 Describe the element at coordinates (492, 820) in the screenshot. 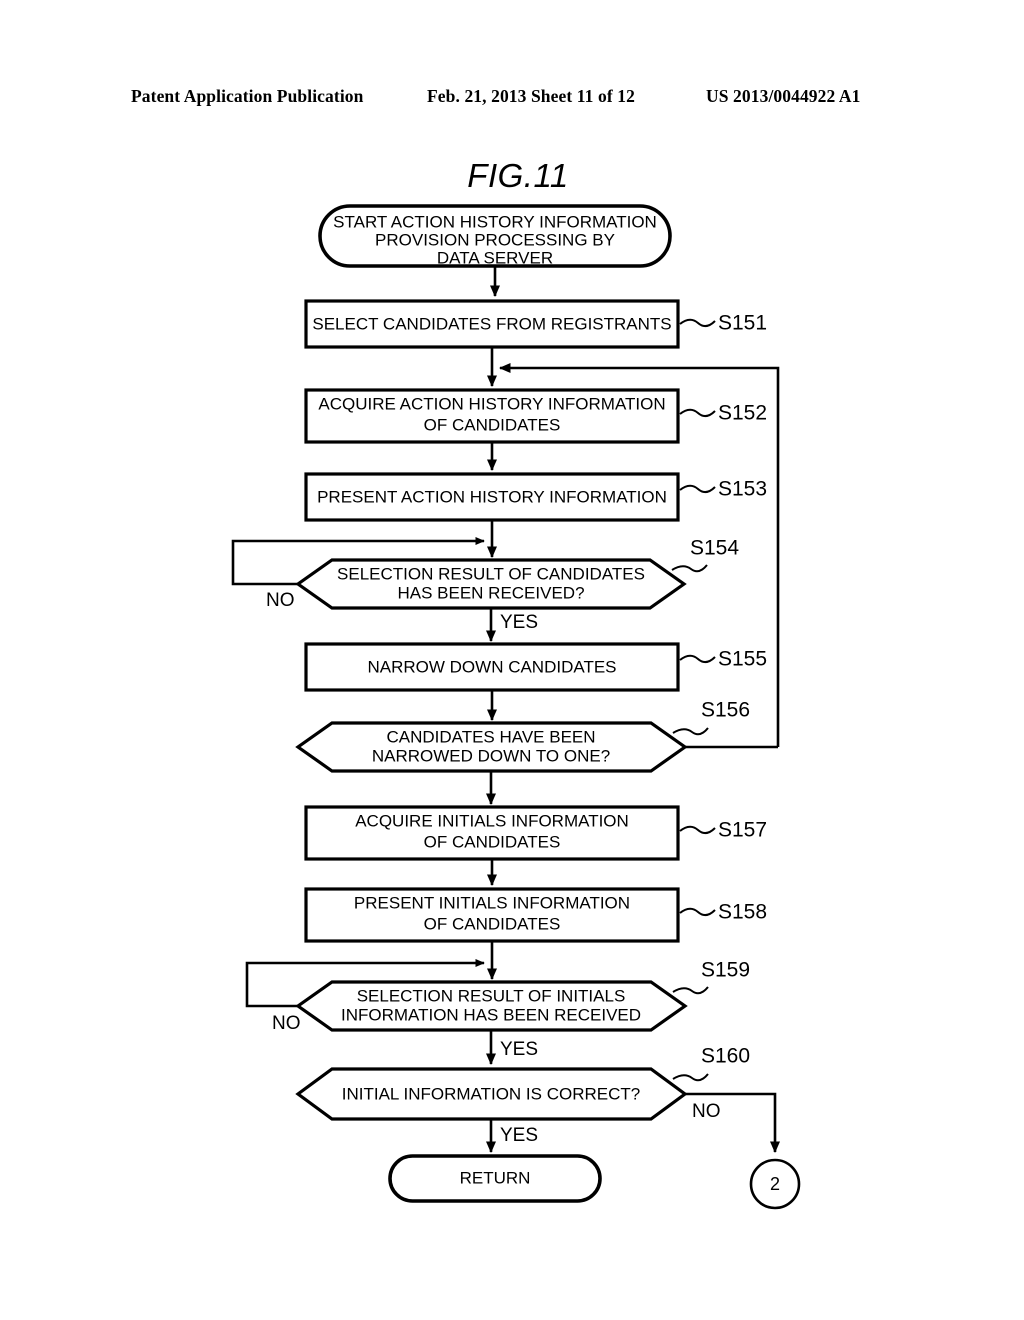

I see `node-s157-line1: ACQUIRE INITIALS INFORMATION` at that location.